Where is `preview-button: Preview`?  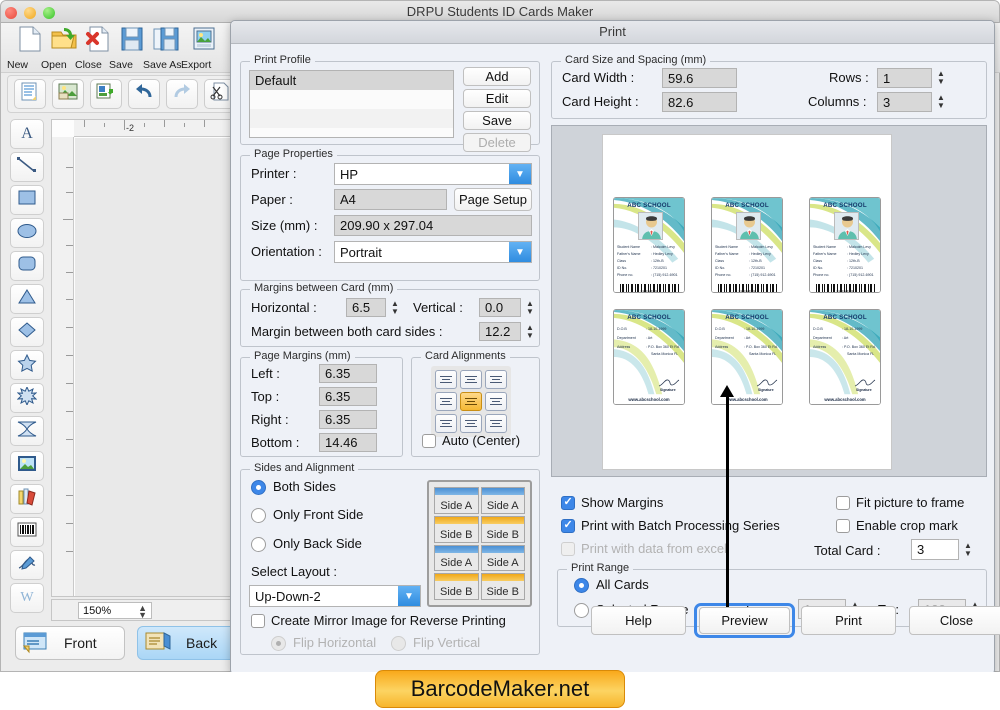
preview-button: Preview is located at coordinates (744, 620).